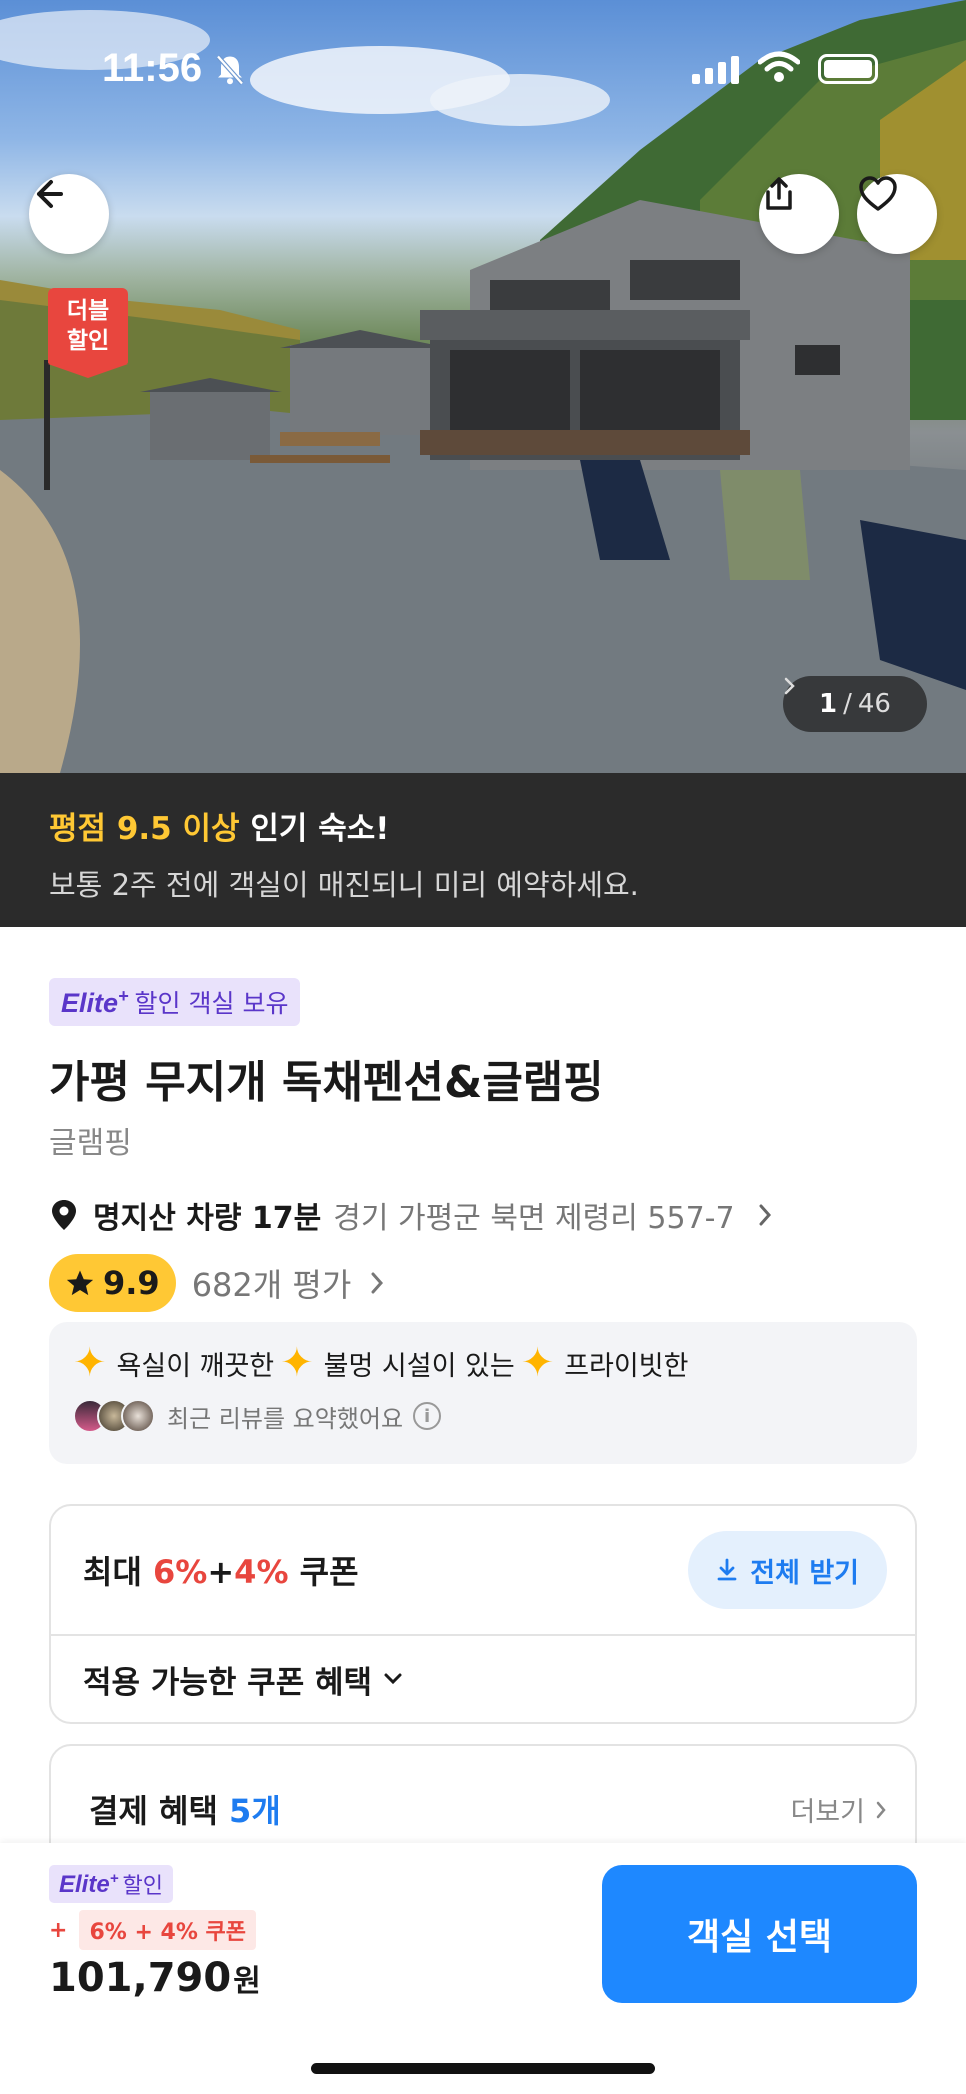 The width and height of the screenshot is (966, 2094). I want to click on property-address: 경기 가평군 북면 제령리 557-7, so click(534, 1218).